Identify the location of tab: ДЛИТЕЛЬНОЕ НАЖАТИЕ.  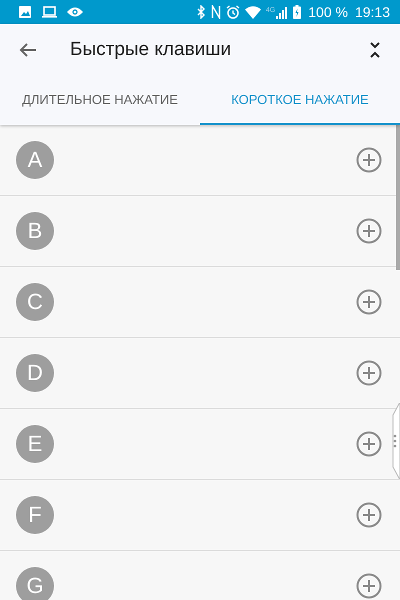
(100, 100).